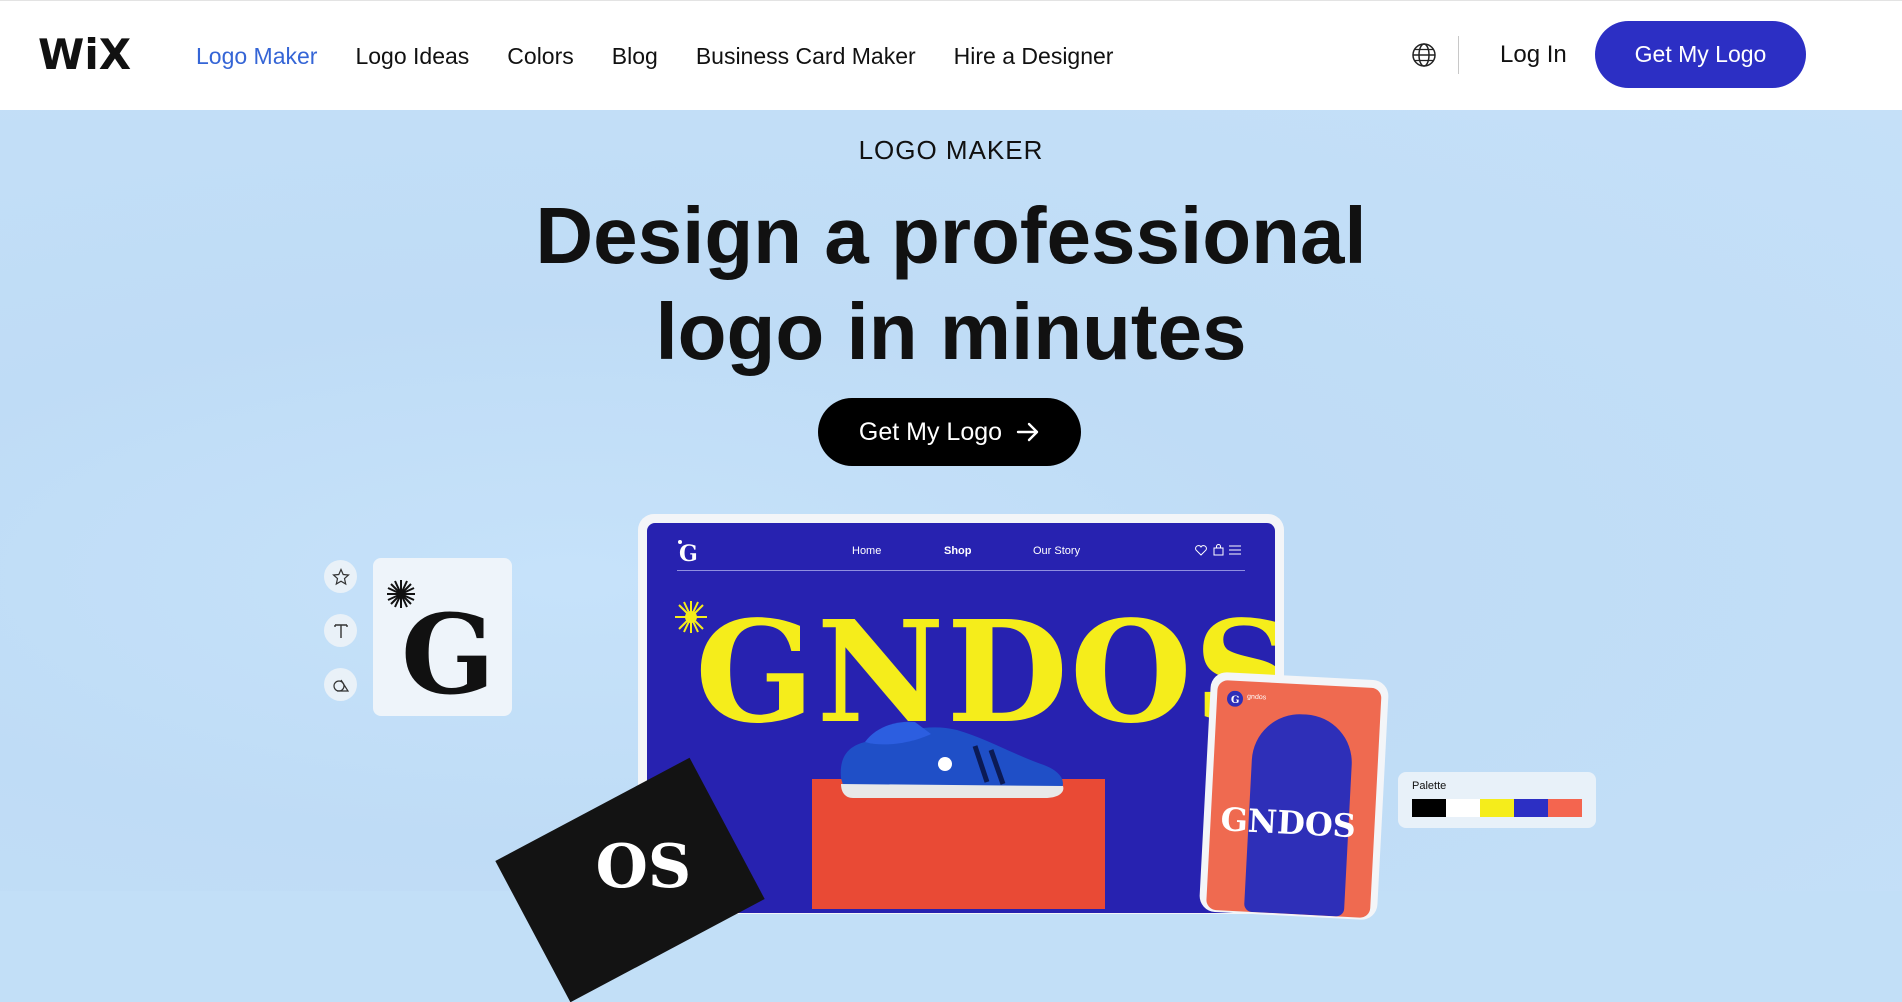  I want to click on mock-nav-shop: Shop, so click(958, 551).